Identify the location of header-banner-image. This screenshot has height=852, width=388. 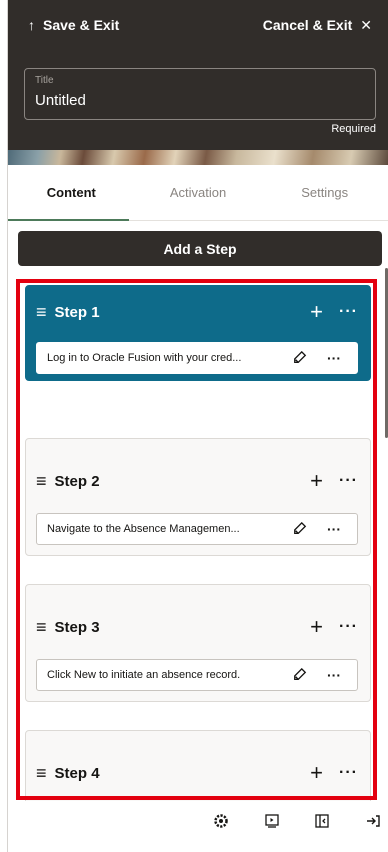
(198, 157).